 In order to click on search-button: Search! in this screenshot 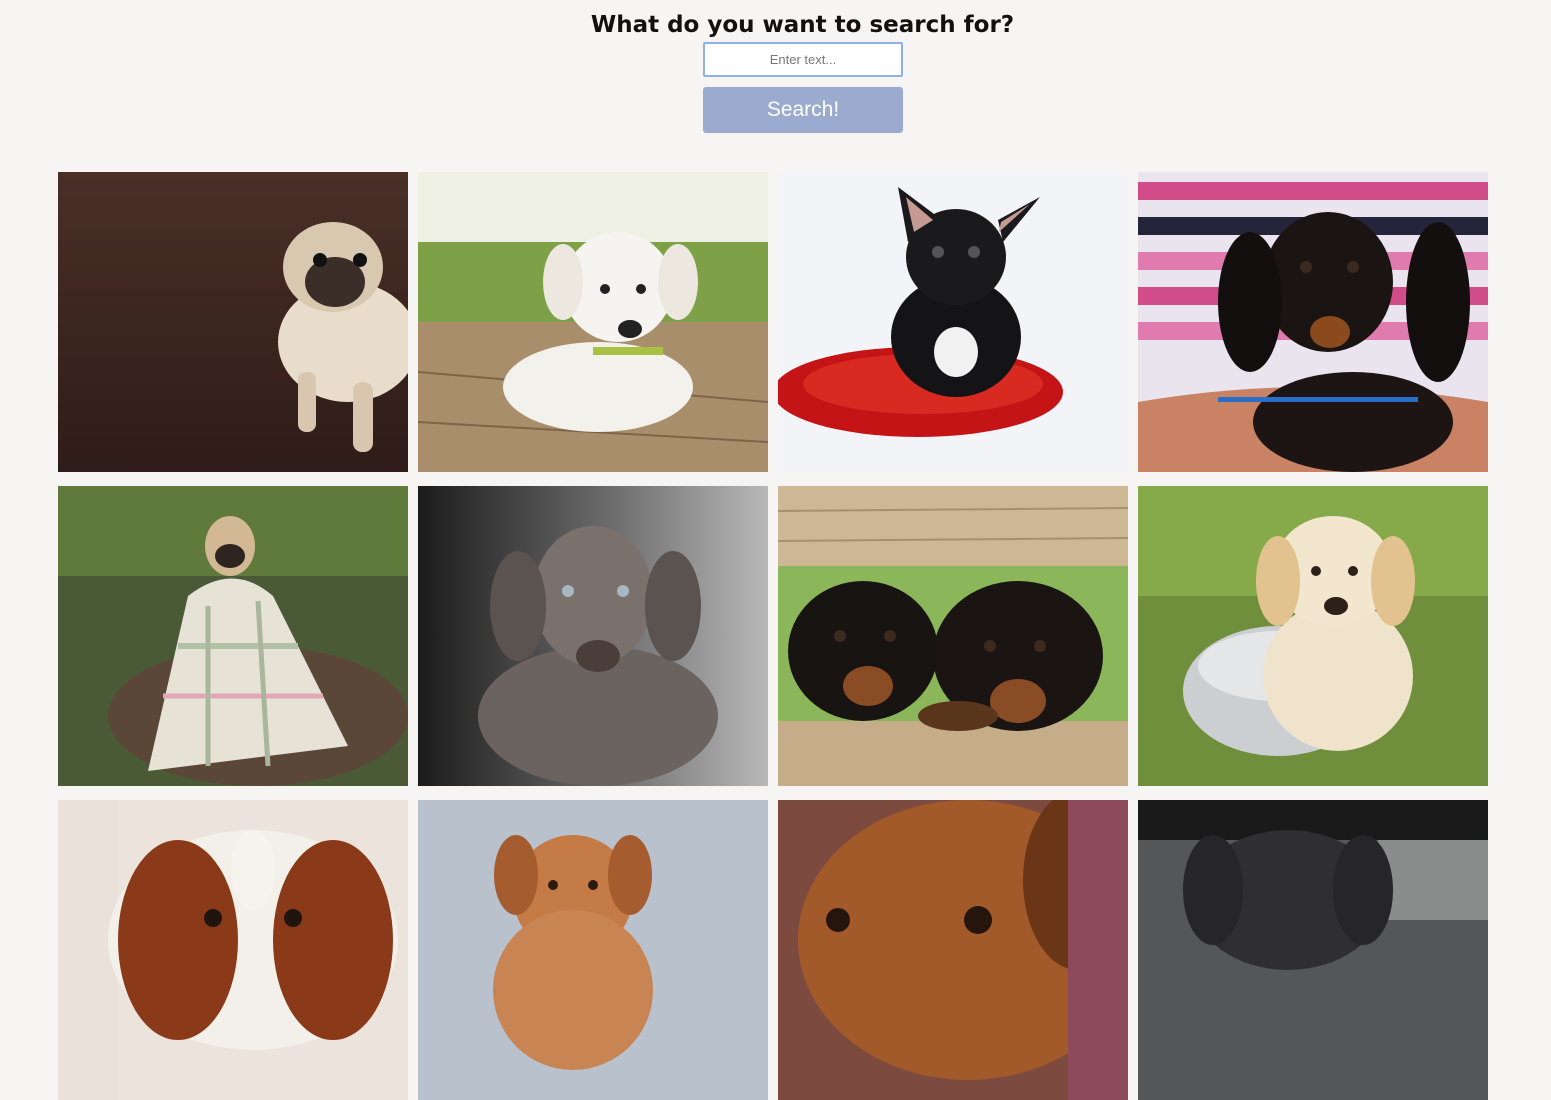, I will do `click(803, 110)`.